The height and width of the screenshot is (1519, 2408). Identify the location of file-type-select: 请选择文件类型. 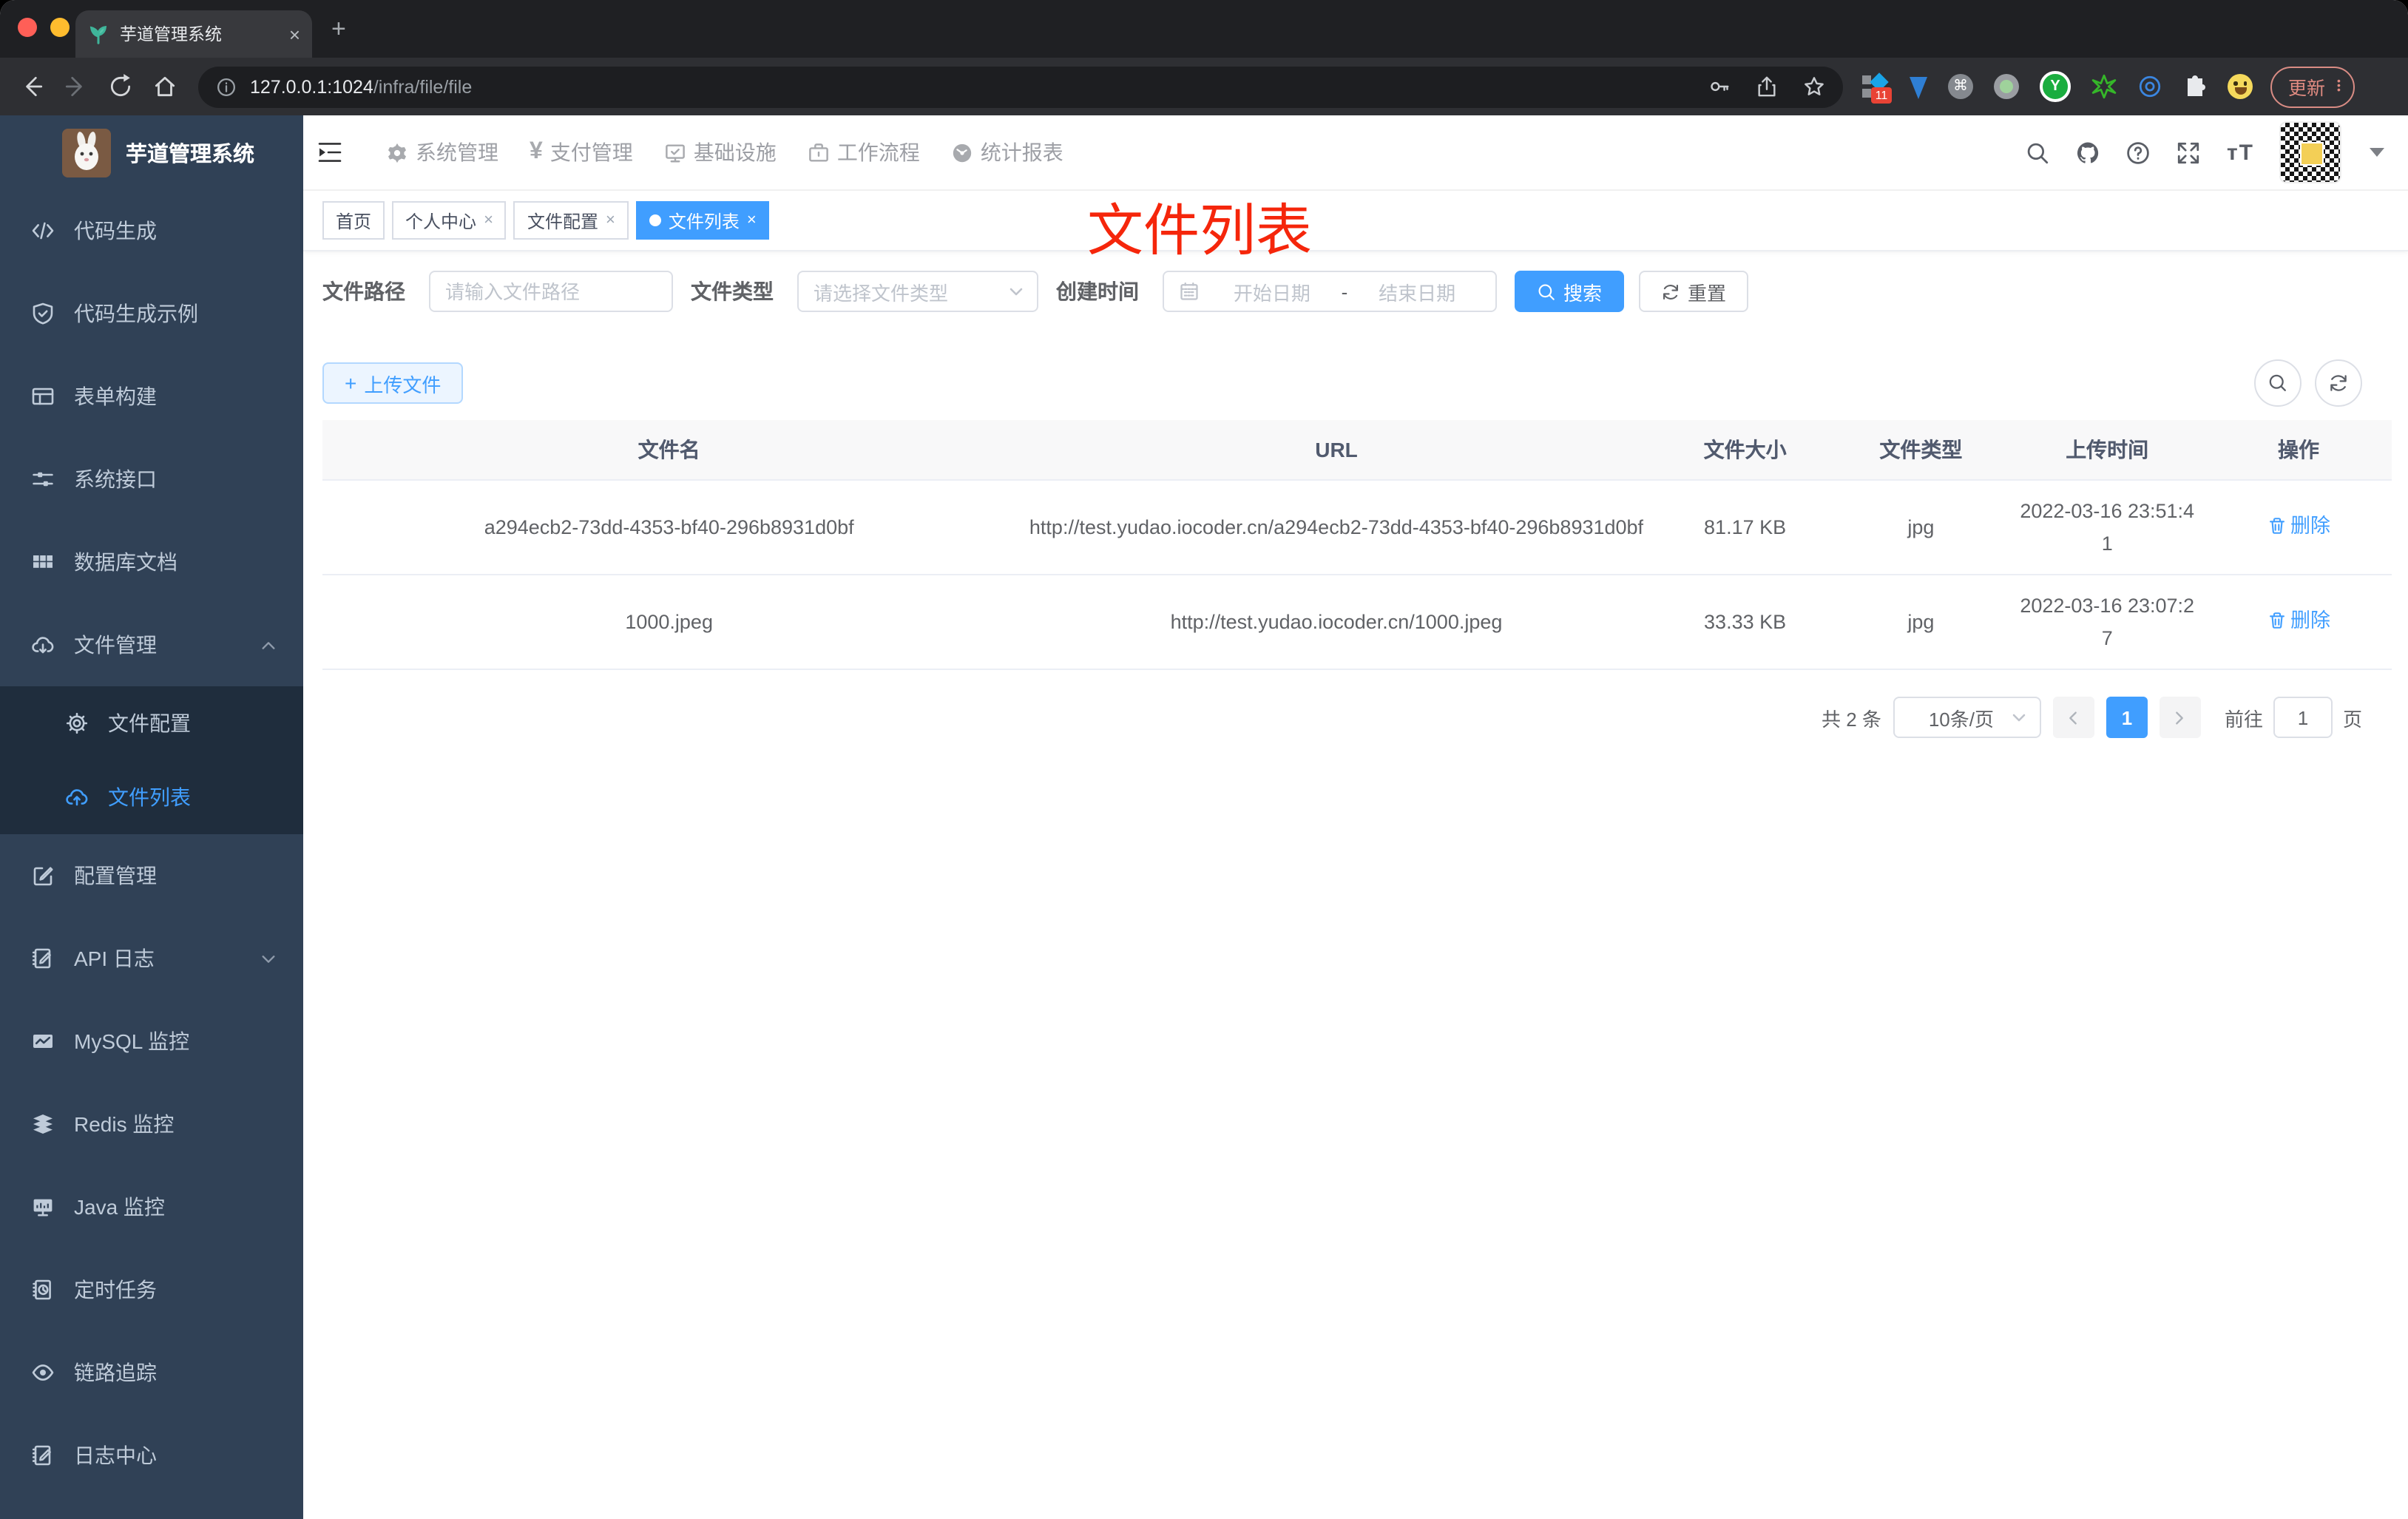
(917, 291).